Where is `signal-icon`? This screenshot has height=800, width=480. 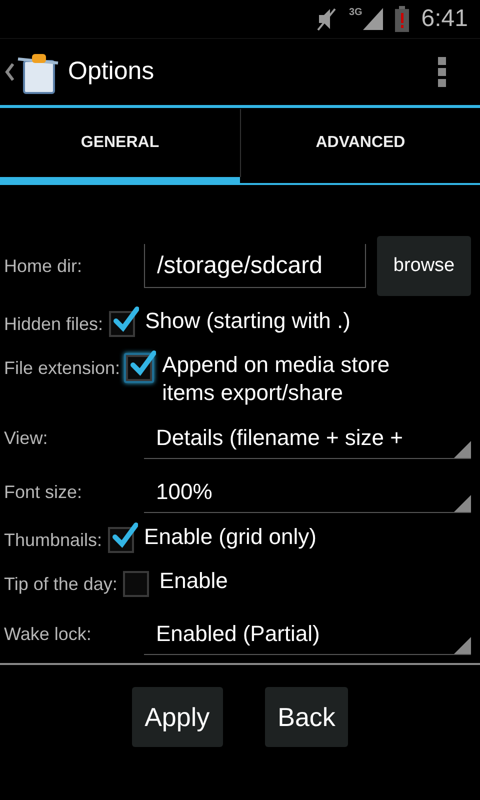 signal-icon is located at coordinates (373, 19).